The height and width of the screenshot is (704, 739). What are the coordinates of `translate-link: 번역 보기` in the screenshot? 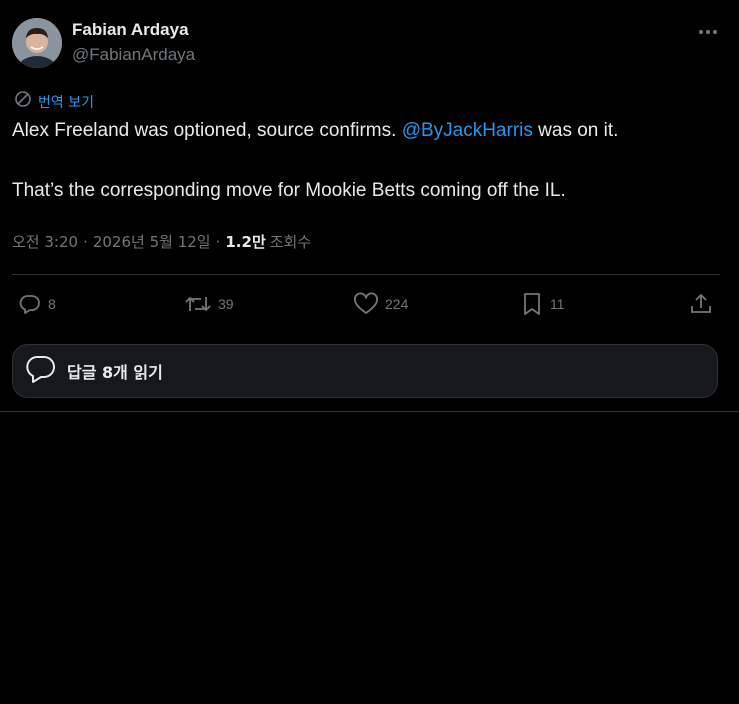 It's located at (54, 101).